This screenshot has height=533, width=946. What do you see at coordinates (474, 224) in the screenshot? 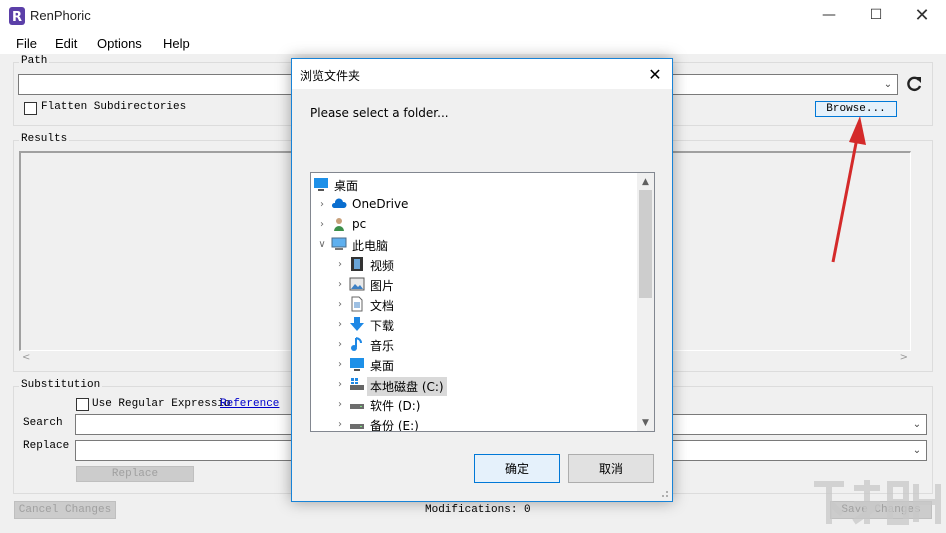
I see `tree-item: › pc` at bounding box center [474, 224].